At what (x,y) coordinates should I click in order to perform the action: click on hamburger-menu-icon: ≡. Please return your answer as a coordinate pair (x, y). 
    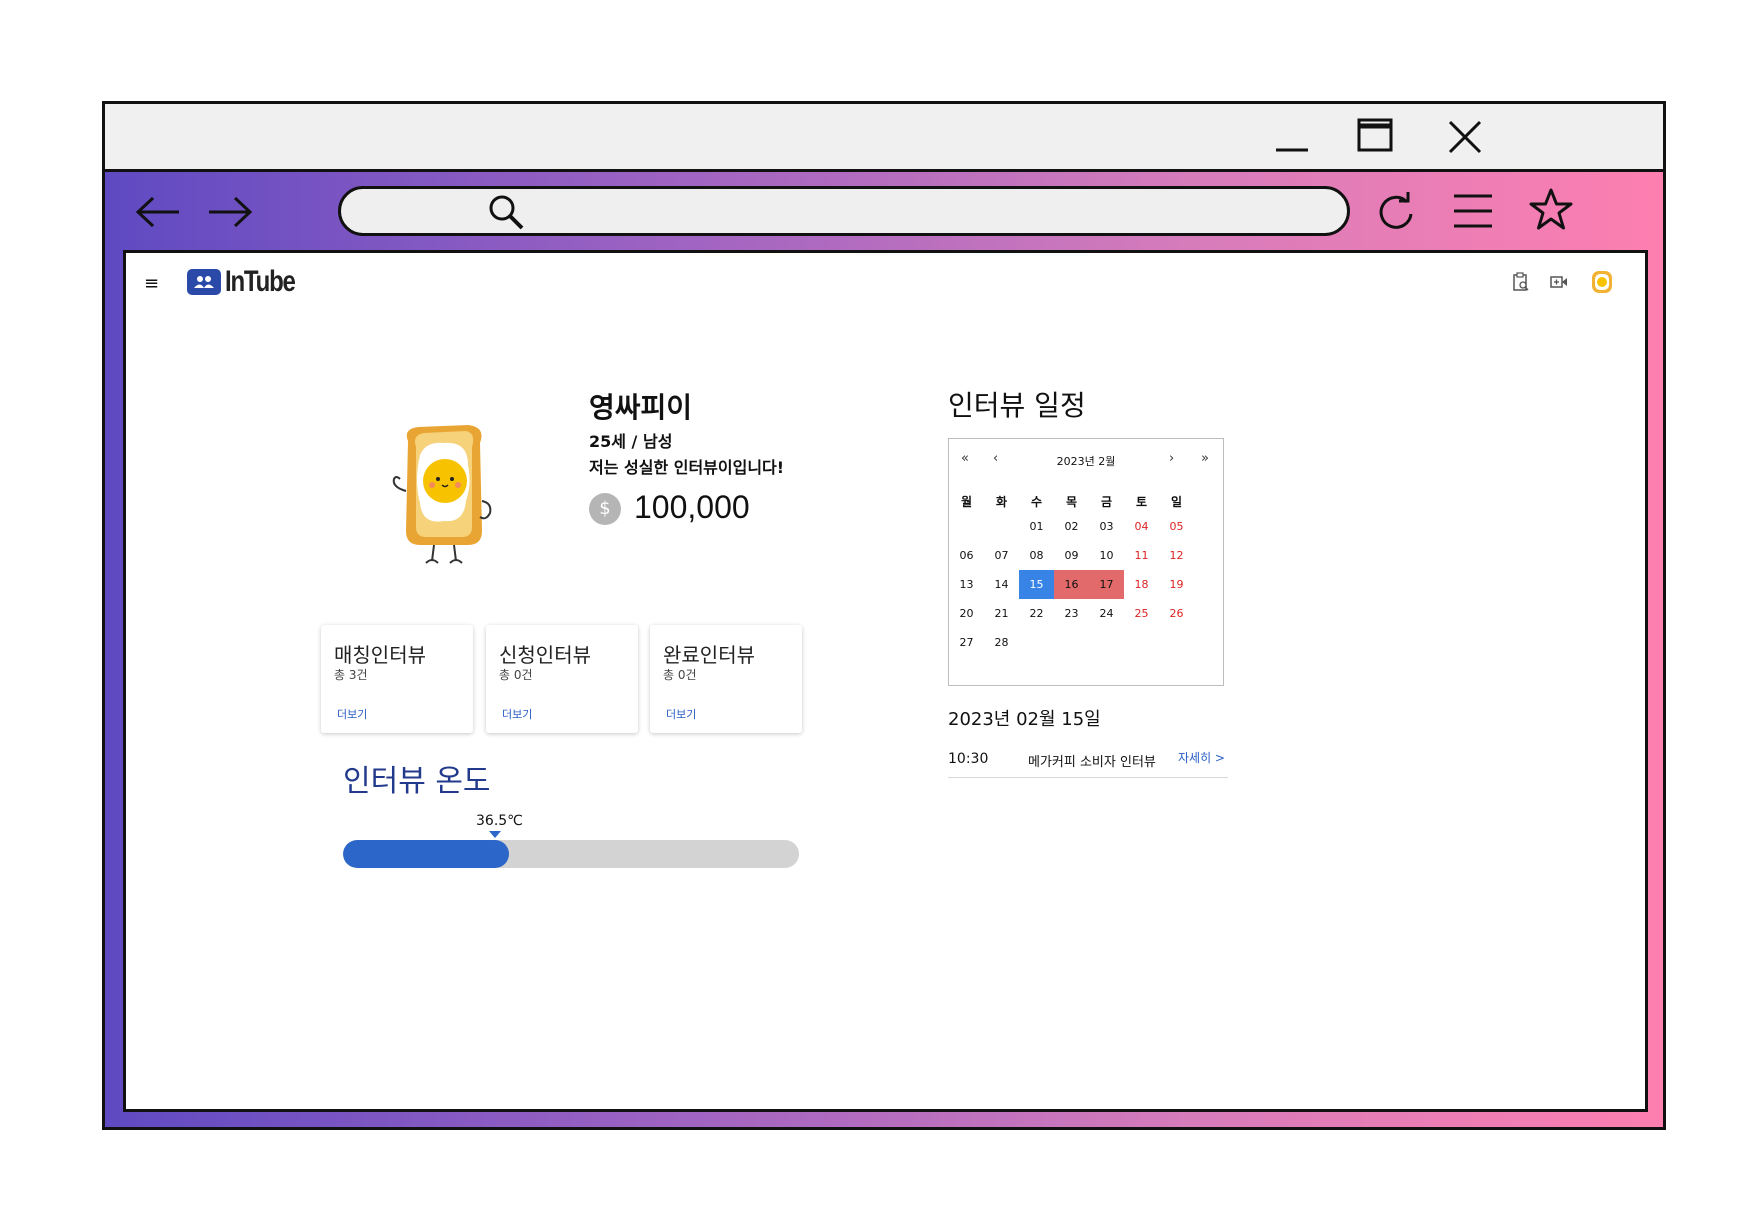
    Looking at the image, I should click on (151, 283).